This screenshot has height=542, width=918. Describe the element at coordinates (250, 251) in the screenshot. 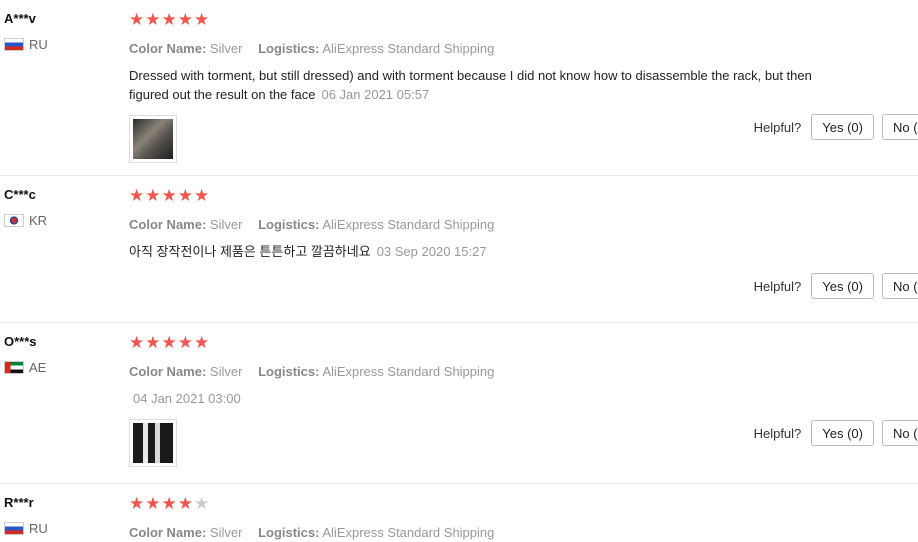

I see `review-body: 아직 장작전이나 제품은 튼튼하고 깔끔하네요` at that location.